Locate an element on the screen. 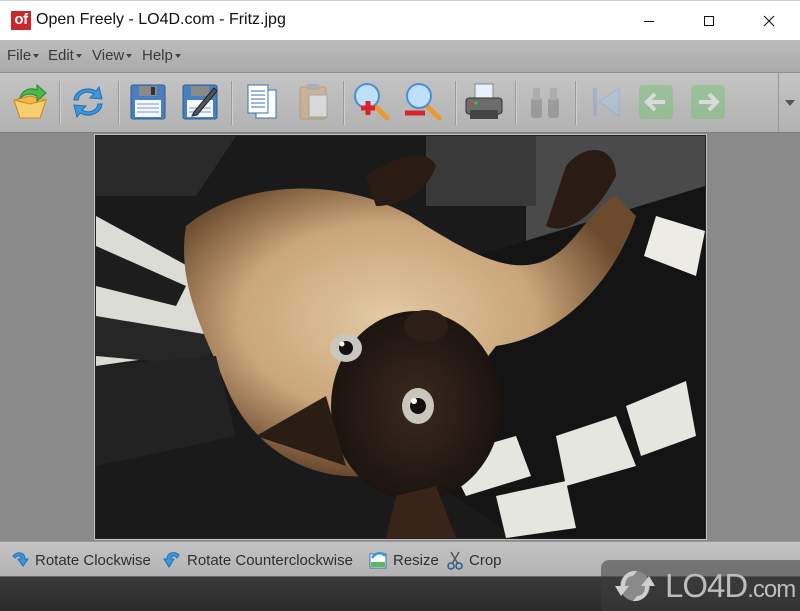 The width and height of the screenshot is (800, 611). maximize-icon is located at coordinates (709, 21).